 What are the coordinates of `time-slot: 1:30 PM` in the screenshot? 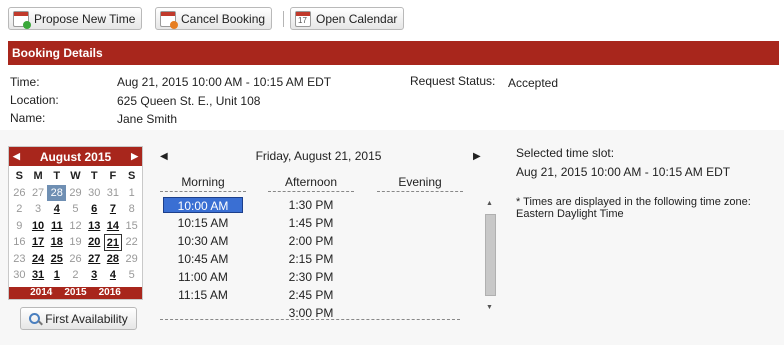 It's located at (311, 205).